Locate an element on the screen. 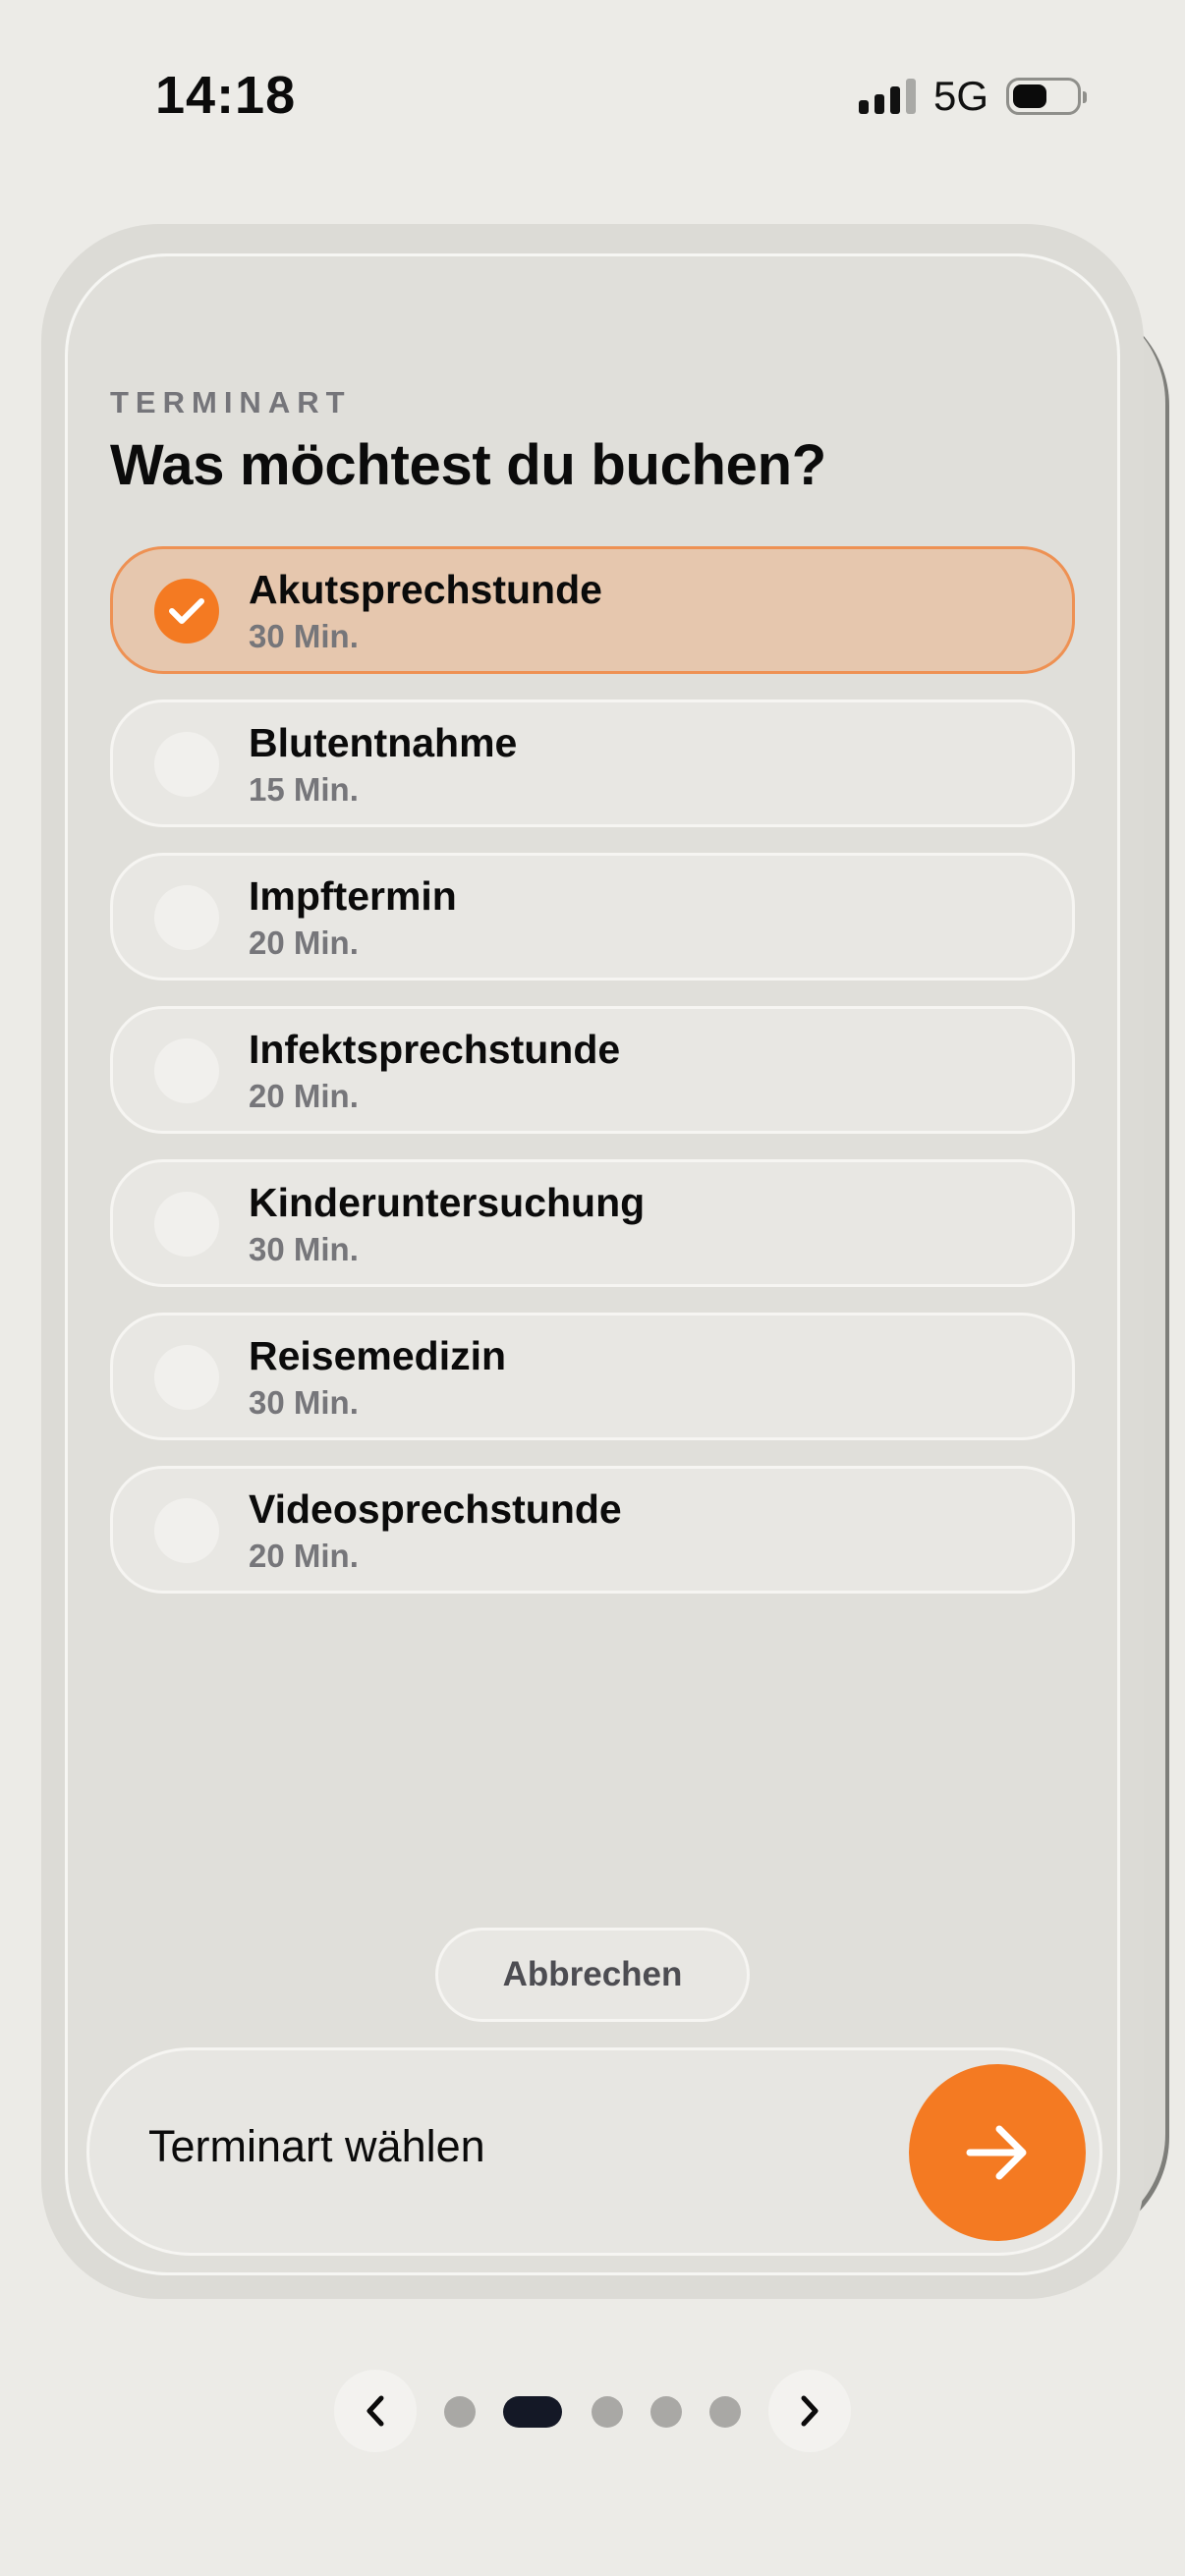  status-time: 14:18 is located at coordinates (226, 95).